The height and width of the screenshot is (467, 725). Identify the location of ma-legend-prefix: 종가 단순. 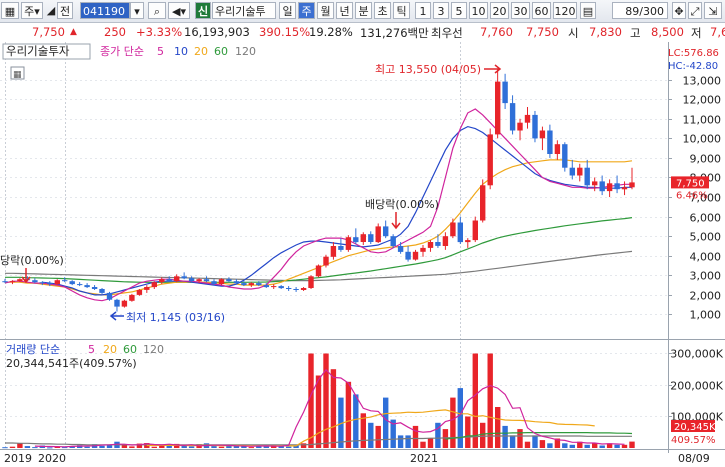
(122, 51).